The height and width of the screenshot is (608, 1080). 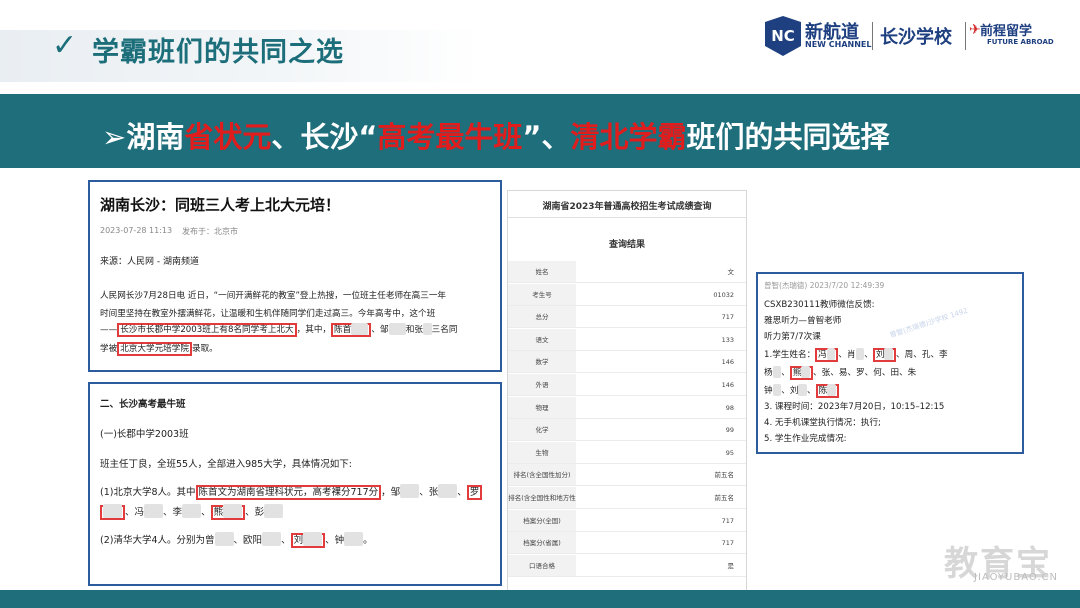 What do you see at coordinates (731, 272) in the screenshot?
I see `score-row-value: 文` at bounding box center [731, 272].